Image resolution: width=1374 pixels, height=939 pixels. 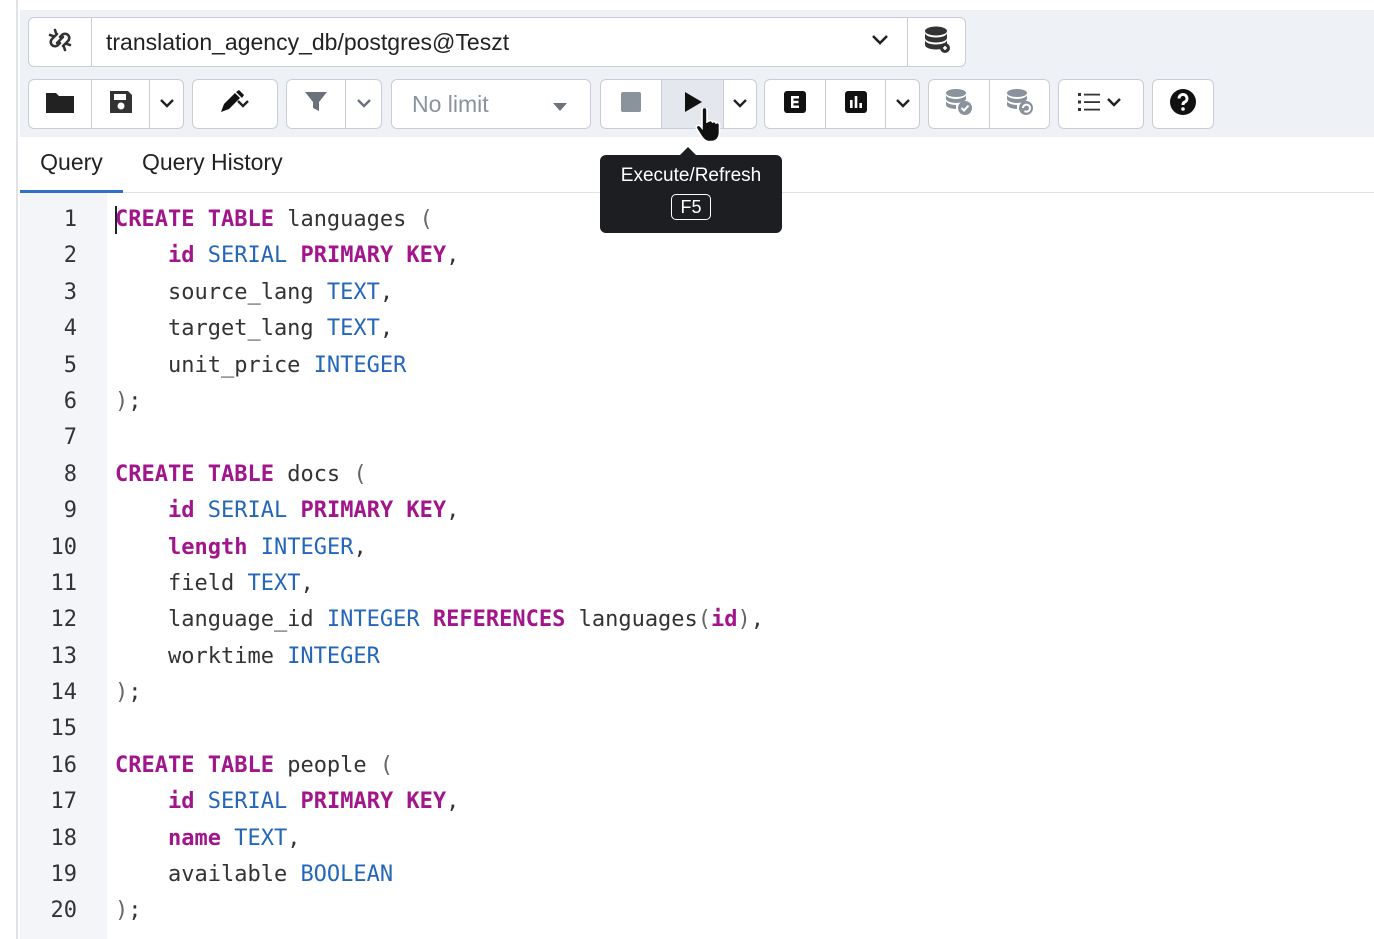 I want to click on connection-selector: translation_agency_db/postgres@Teszt, so click(x=497, y=42).